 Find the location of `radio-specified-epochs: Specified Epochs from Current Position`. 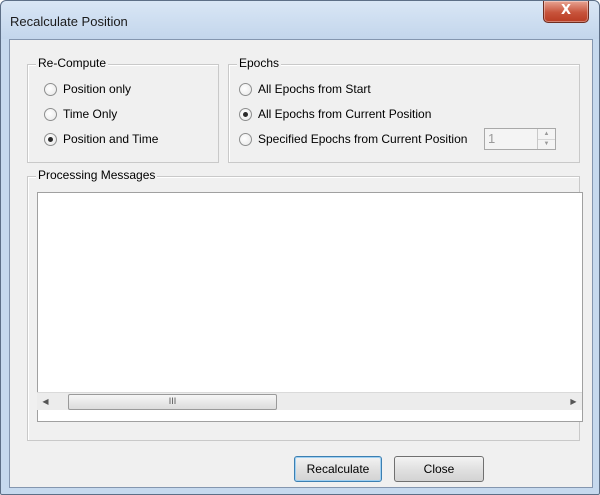

radio-specified-epochs: Specified Epochs from Current Position is located at coordinates (353, 139).